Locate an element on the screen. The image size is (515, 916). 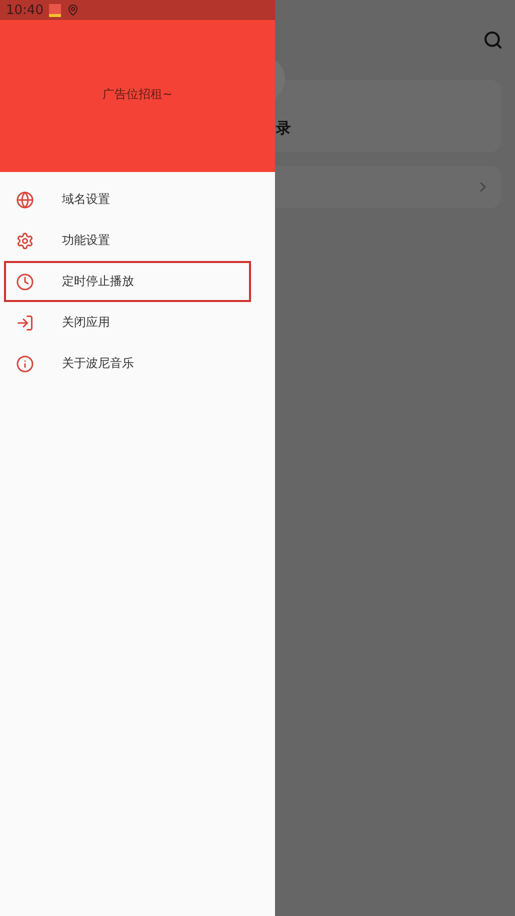
globe-icon is located at coordinates (25, 199).